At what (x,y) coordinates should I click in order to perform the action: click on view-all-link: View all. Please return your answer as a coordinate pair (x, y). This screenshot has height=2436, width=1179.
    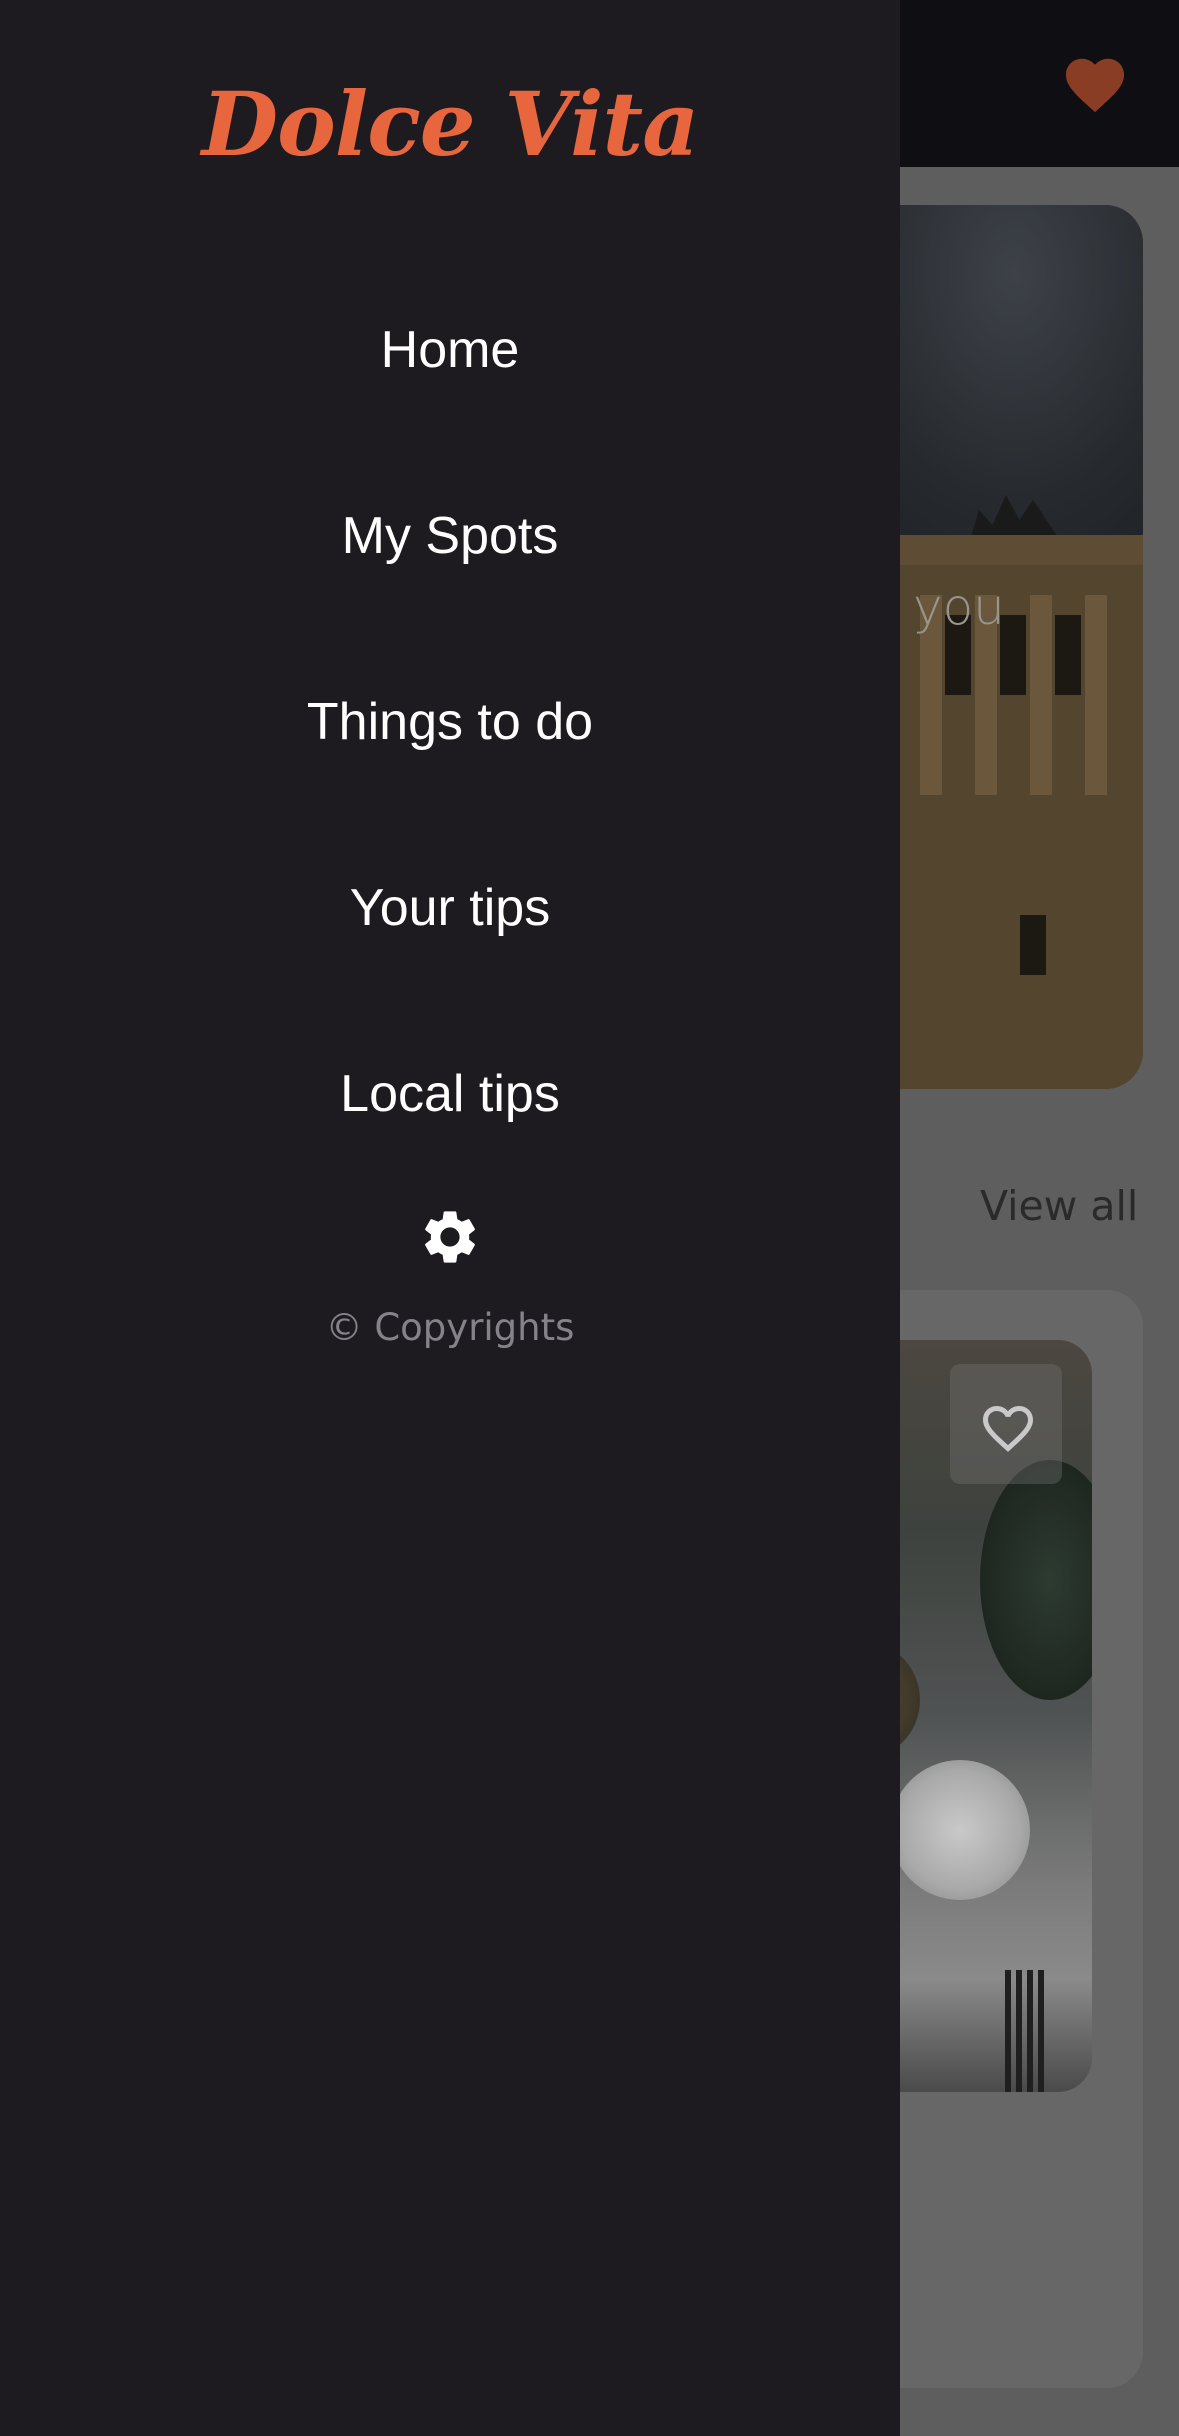
    Looking at the image, I should click on (1059, 1206).